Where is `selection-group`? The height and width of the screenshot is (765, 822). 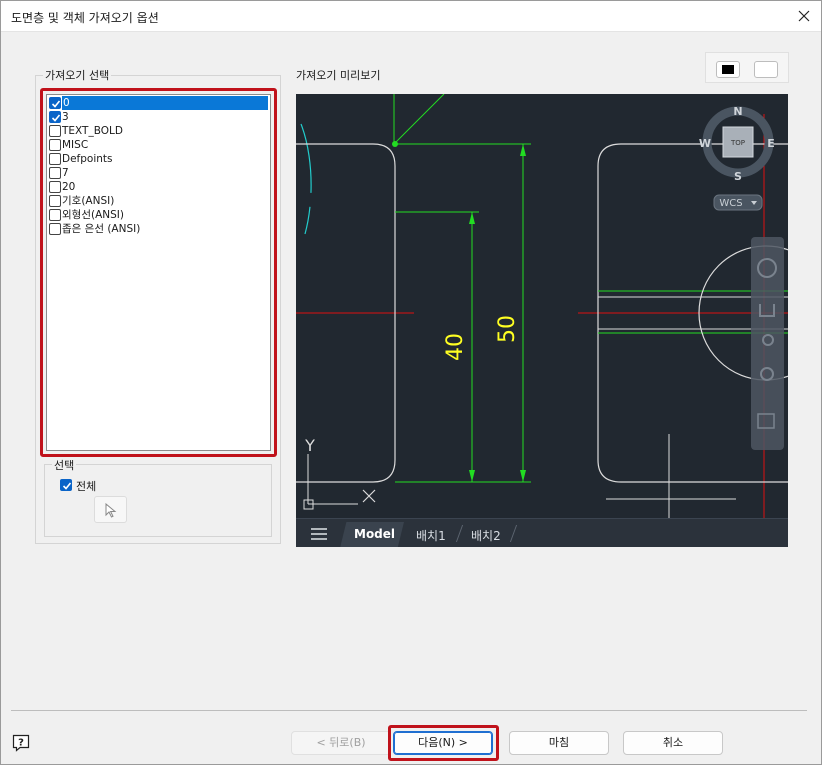
selection-group is located at coordinates (158, 500).